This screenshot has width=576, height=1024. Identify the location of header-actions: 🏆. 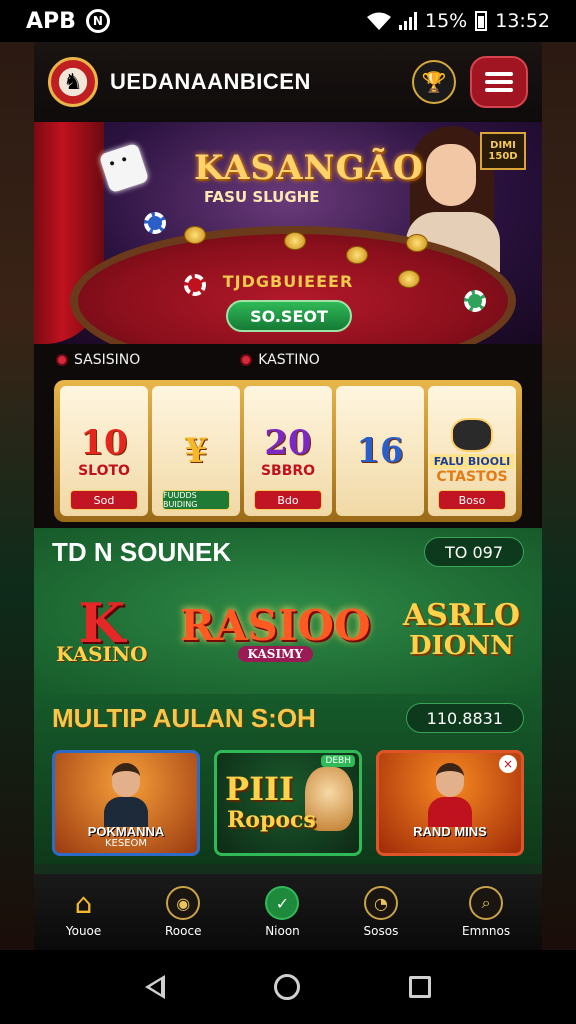
(470, 82).